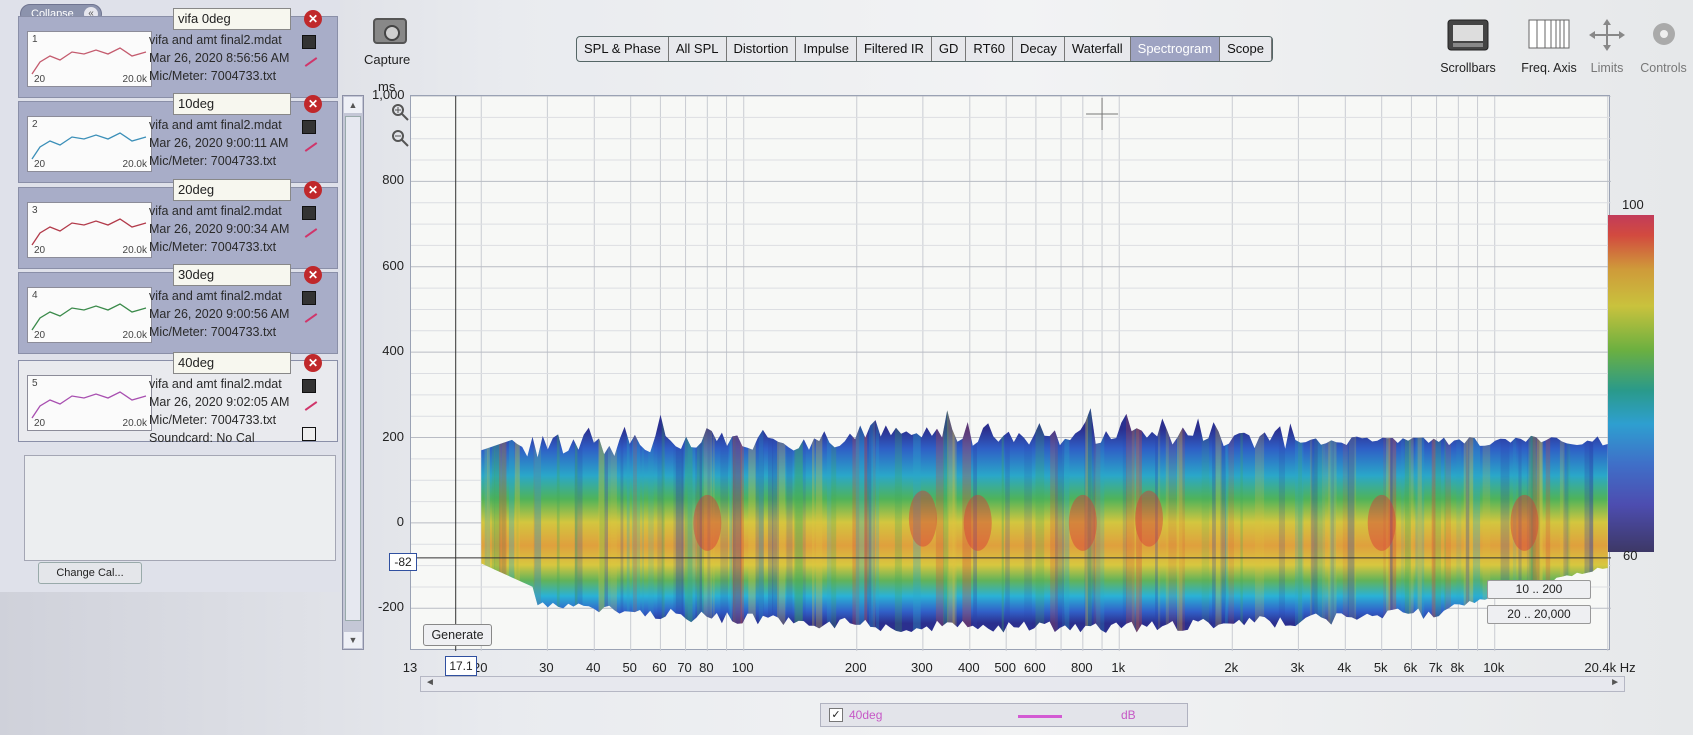 The width and height of the screenshot is (1693, 735). I want to click on measurement-thumbnail: 4 20 20.0k, so click(89, 315).